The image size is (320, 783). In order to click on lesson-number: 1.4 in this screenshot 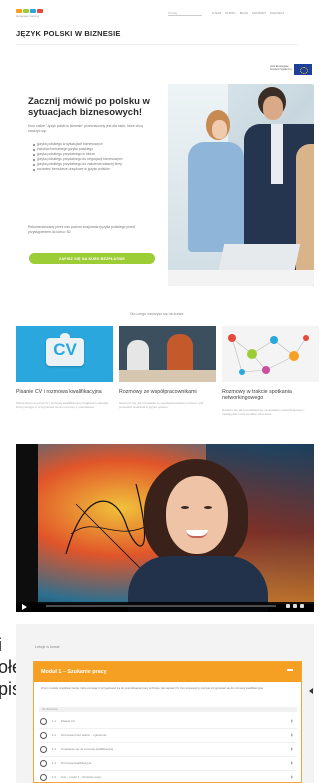, I will do `click(54, 763)`.